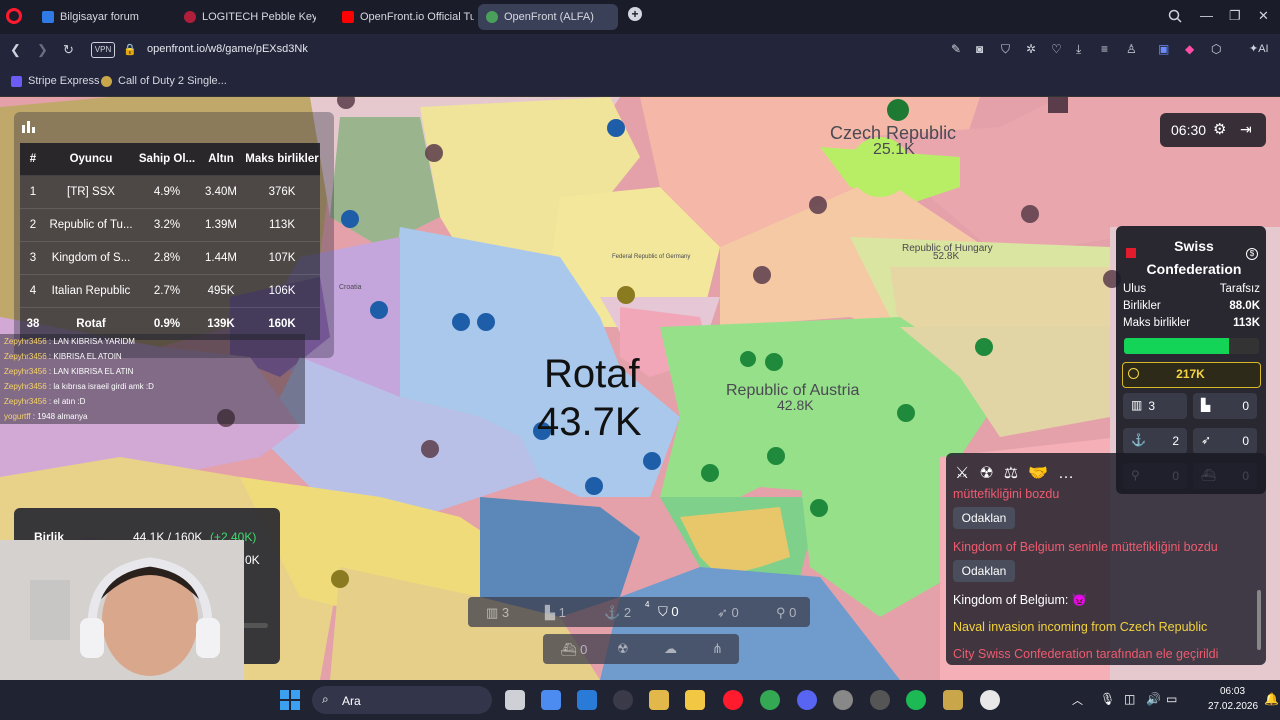 Image resolution: width=1280 pixels, height=720 pixels. What do you see at coordinates (1189, 130) in the screenshot?
I see `game-timer: 06:30` at bounding box center [1189, 130].